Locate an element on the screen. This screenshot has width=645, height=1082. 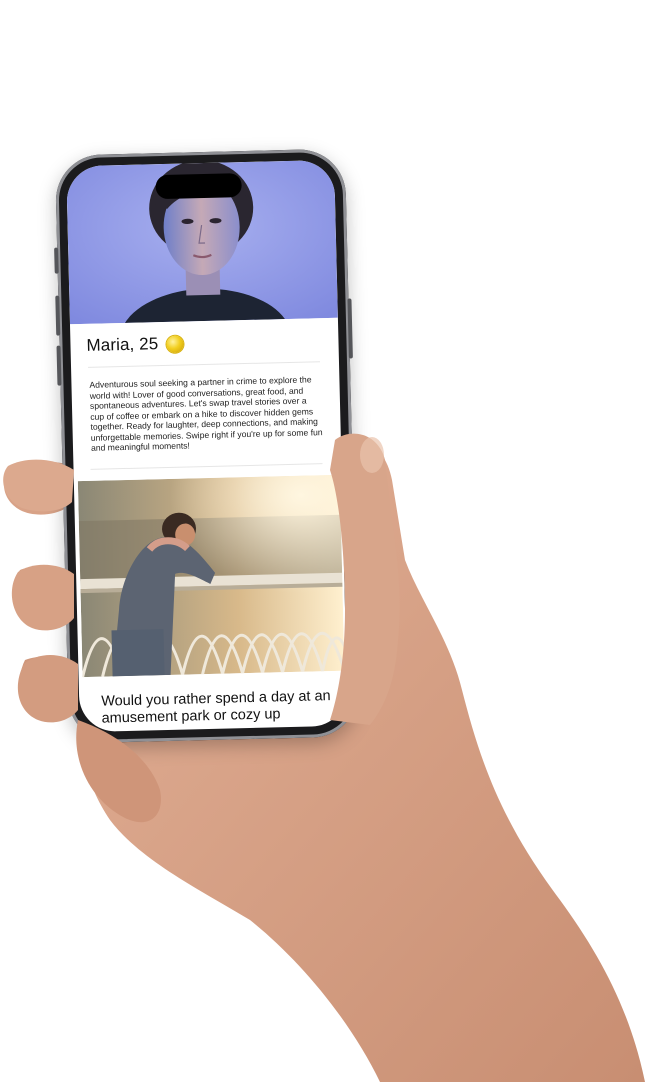
volume-up-button is located at coordinates (58, 315).